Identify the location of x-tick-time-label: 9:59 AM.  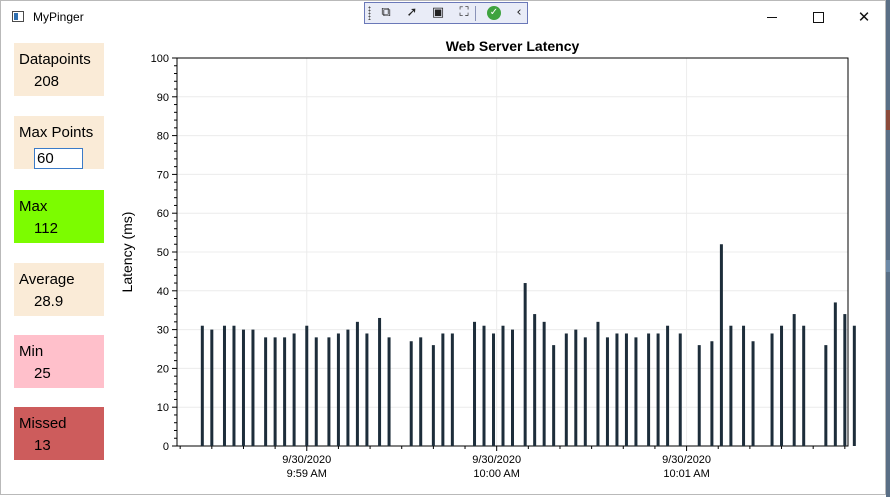
(307, 474).